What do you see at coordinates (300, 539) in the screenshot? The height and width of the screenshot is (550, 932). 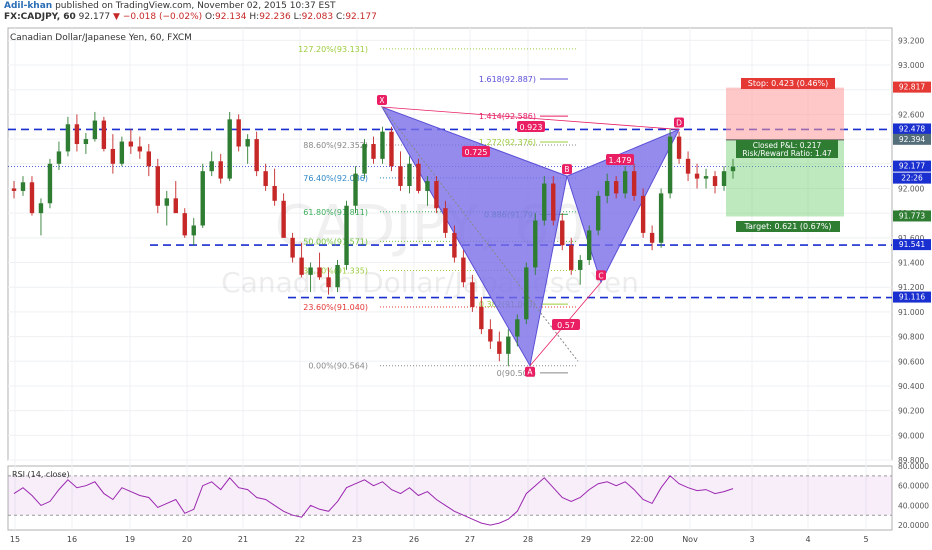 I see `x-tick-label: 22` at bounding box center [300, 539].